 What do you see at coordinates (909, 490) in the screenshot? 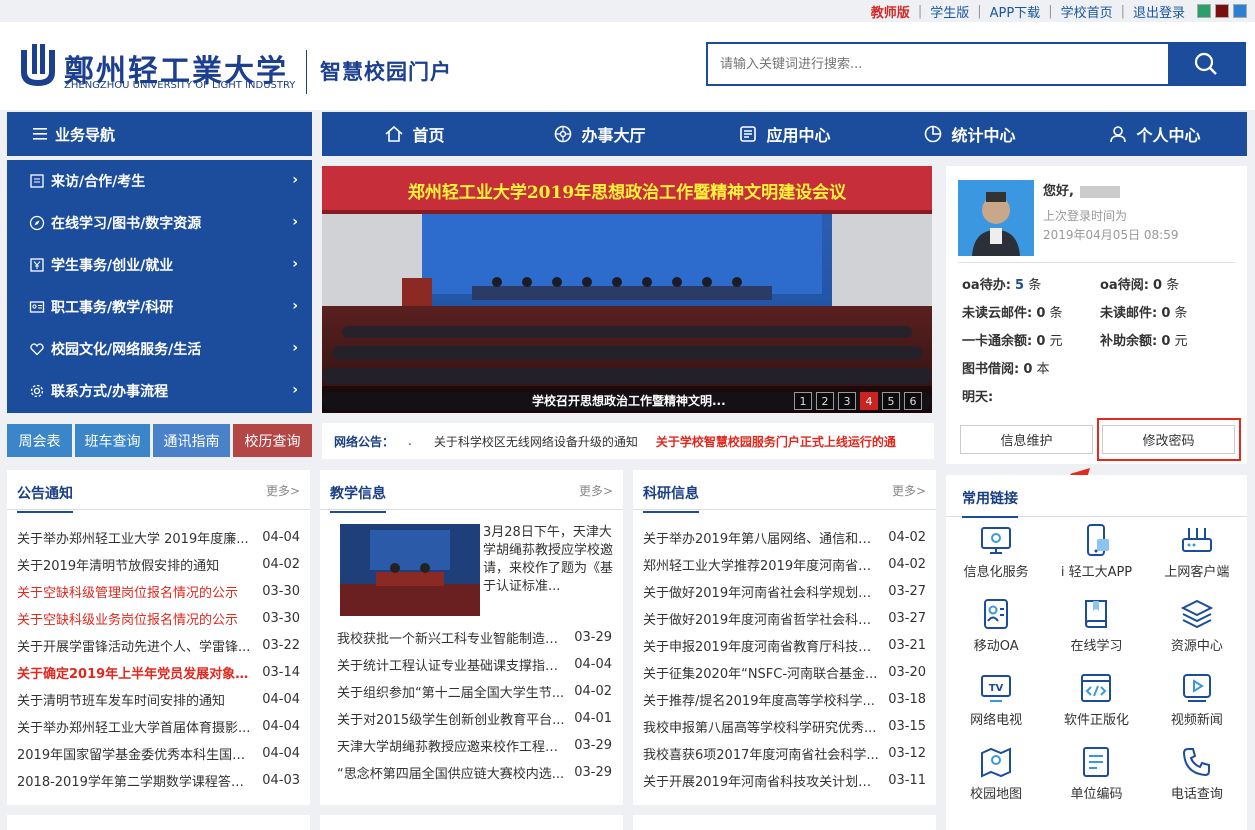
I see `research-more-link: 更多>` at bounding box center [909, 490].